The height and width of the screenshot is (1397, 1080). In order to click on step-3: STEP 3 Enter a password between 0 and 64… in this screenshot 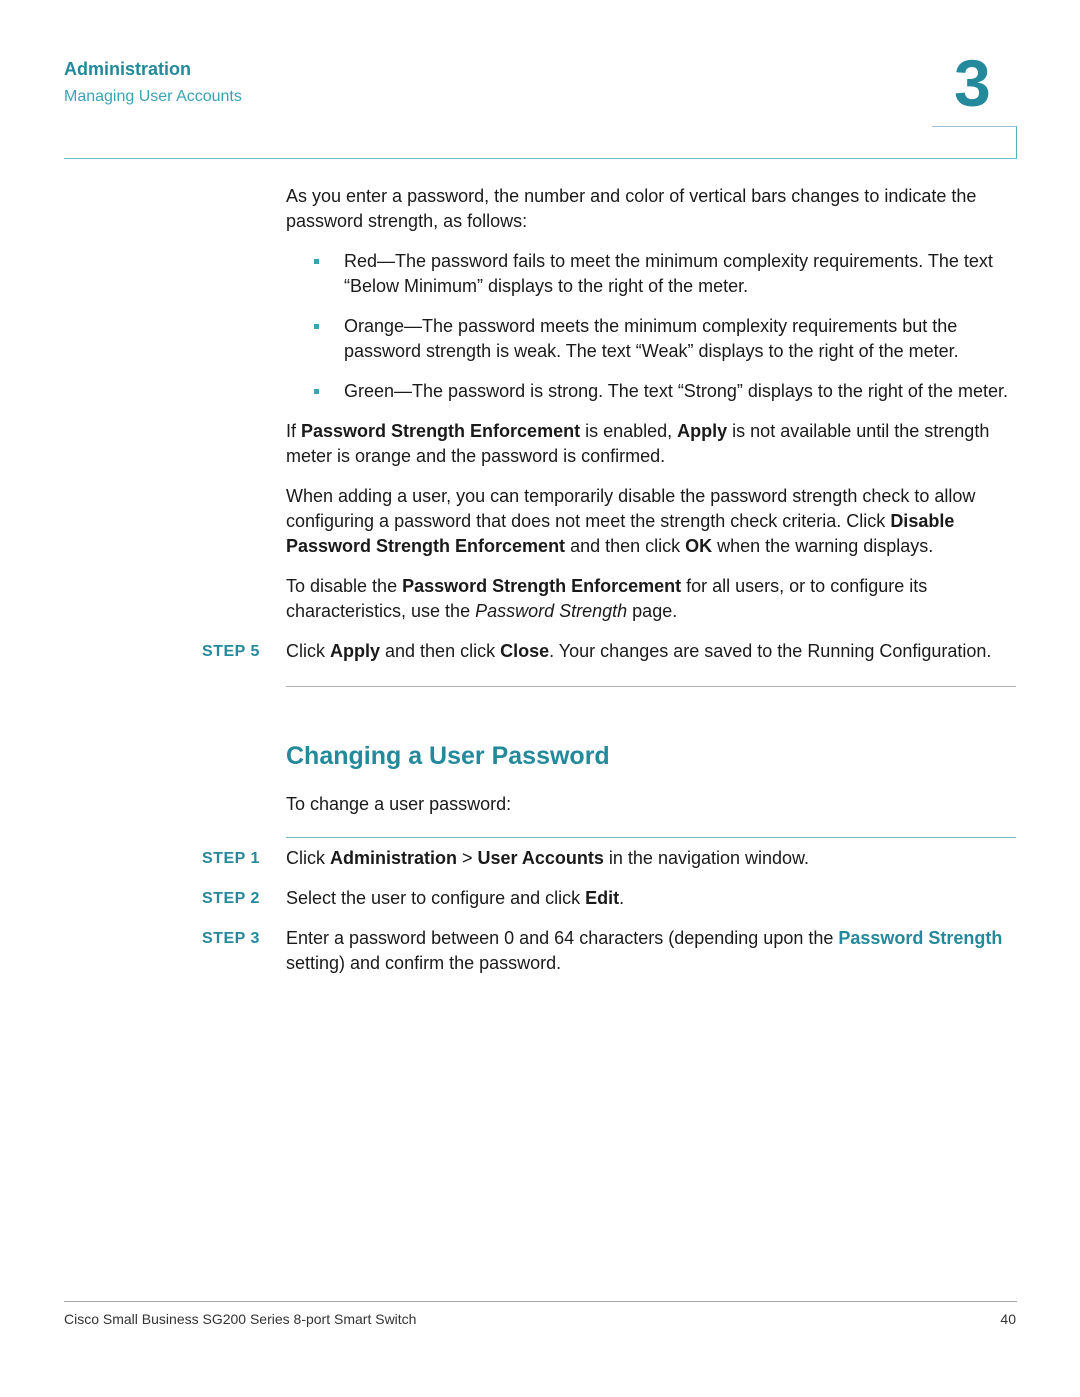, I will do `click(602, 950)`.